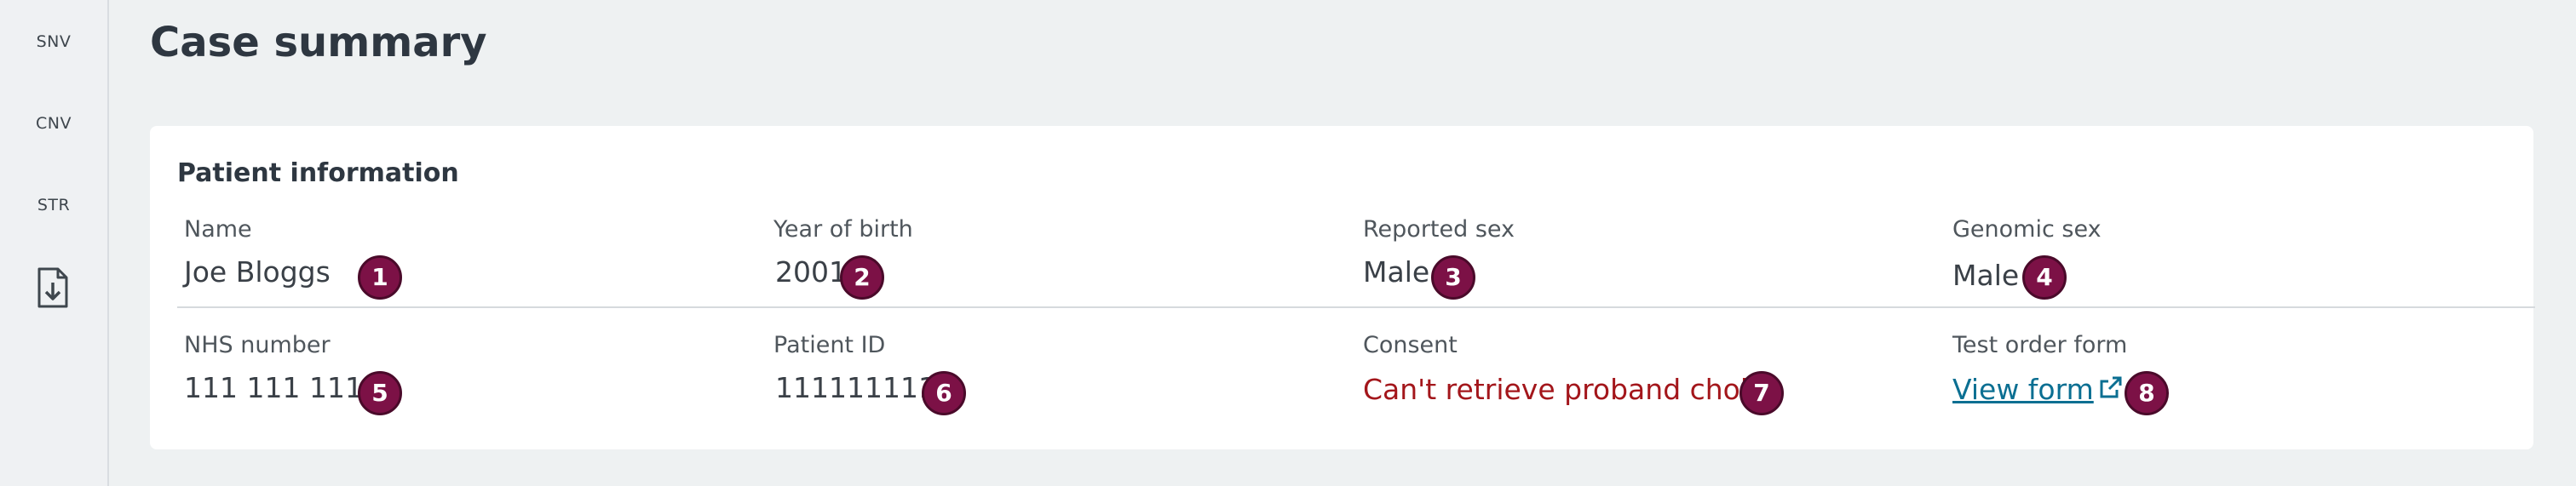 The height and width of the screenshot is (486, 2576). Describe the element at coordinates (1410, 345) in the screenshot. I see `consent-label: Consent` at that location.